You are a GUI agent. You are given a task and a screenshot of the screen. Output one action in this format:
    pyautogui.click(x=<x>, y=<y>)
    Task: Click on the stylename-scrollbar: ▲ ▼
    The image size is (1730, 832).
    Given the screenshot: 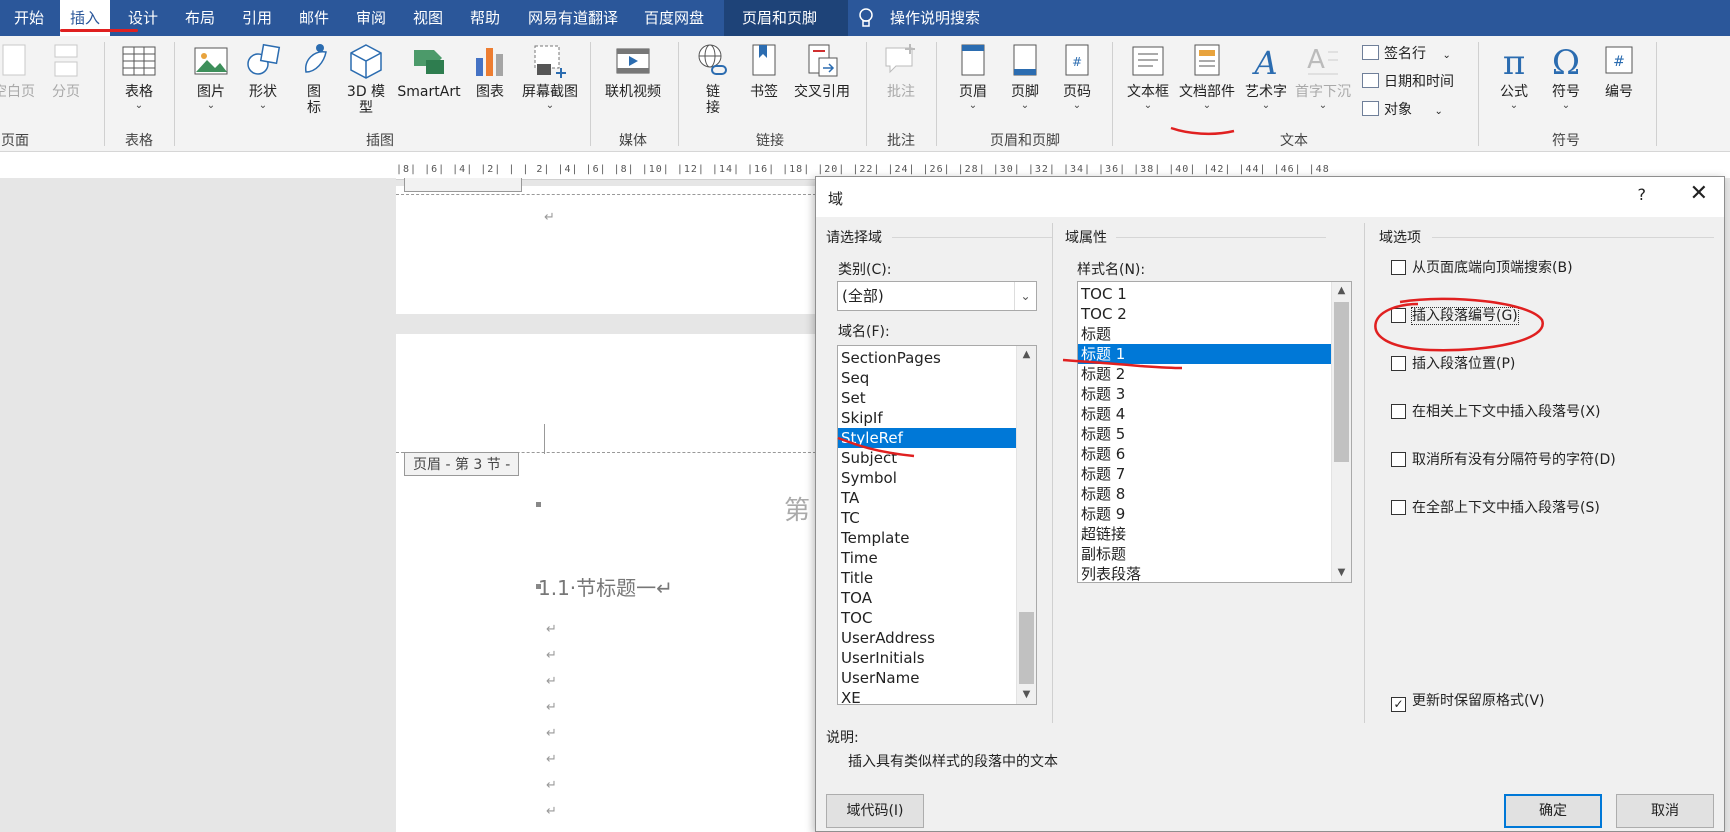 What is the action you would take?
    pyautogui.click(x=1341, y=432)
    